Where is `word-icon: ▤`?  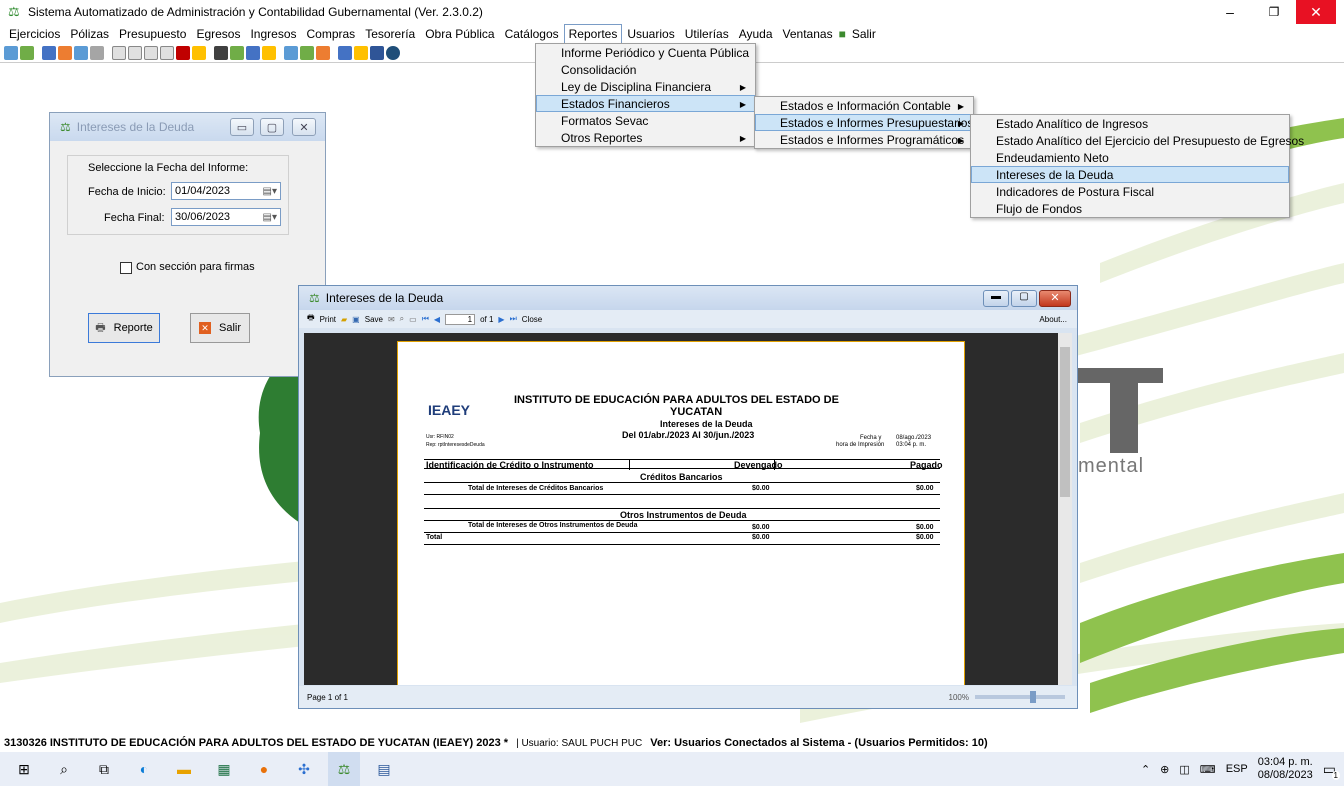 word-icon: ▤ is located at coordinates (384, 769).